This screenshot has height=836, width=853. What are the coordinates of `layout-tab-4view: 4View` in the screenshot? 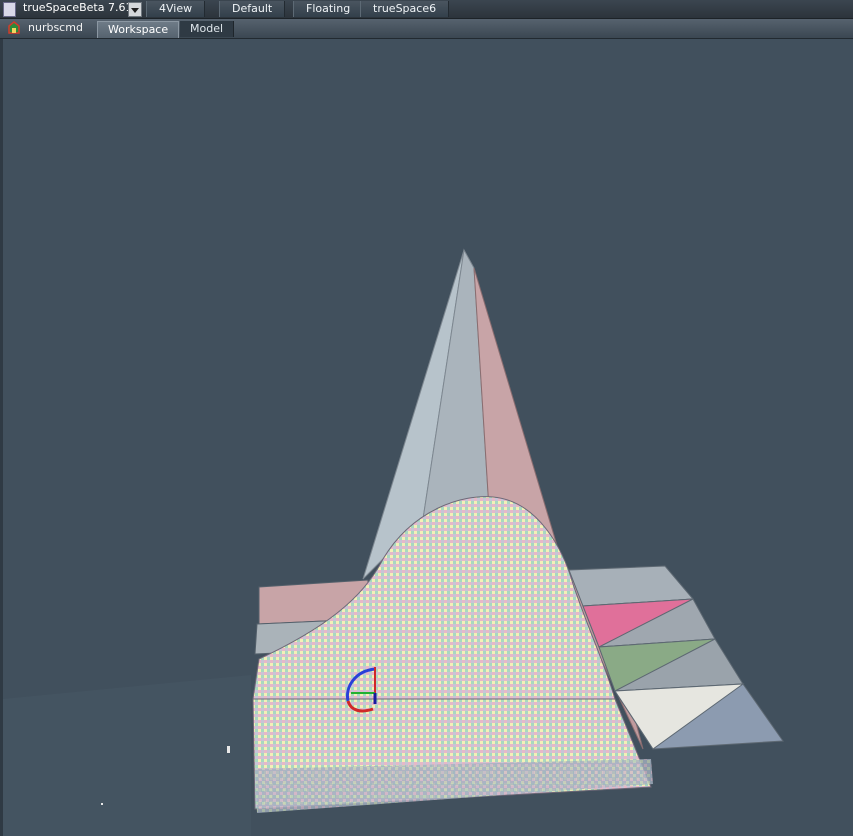 It's located at (176, 9).